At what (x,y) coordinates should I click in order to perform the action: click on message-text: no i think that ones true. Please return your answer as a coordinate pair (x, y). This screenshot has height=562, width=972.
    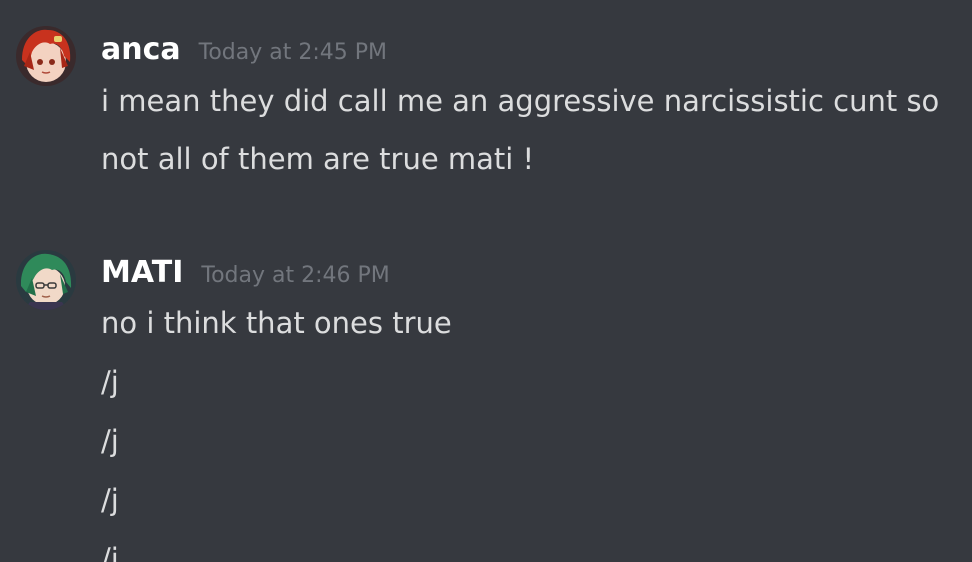
    Looking at the image, I should click on (276, 323).